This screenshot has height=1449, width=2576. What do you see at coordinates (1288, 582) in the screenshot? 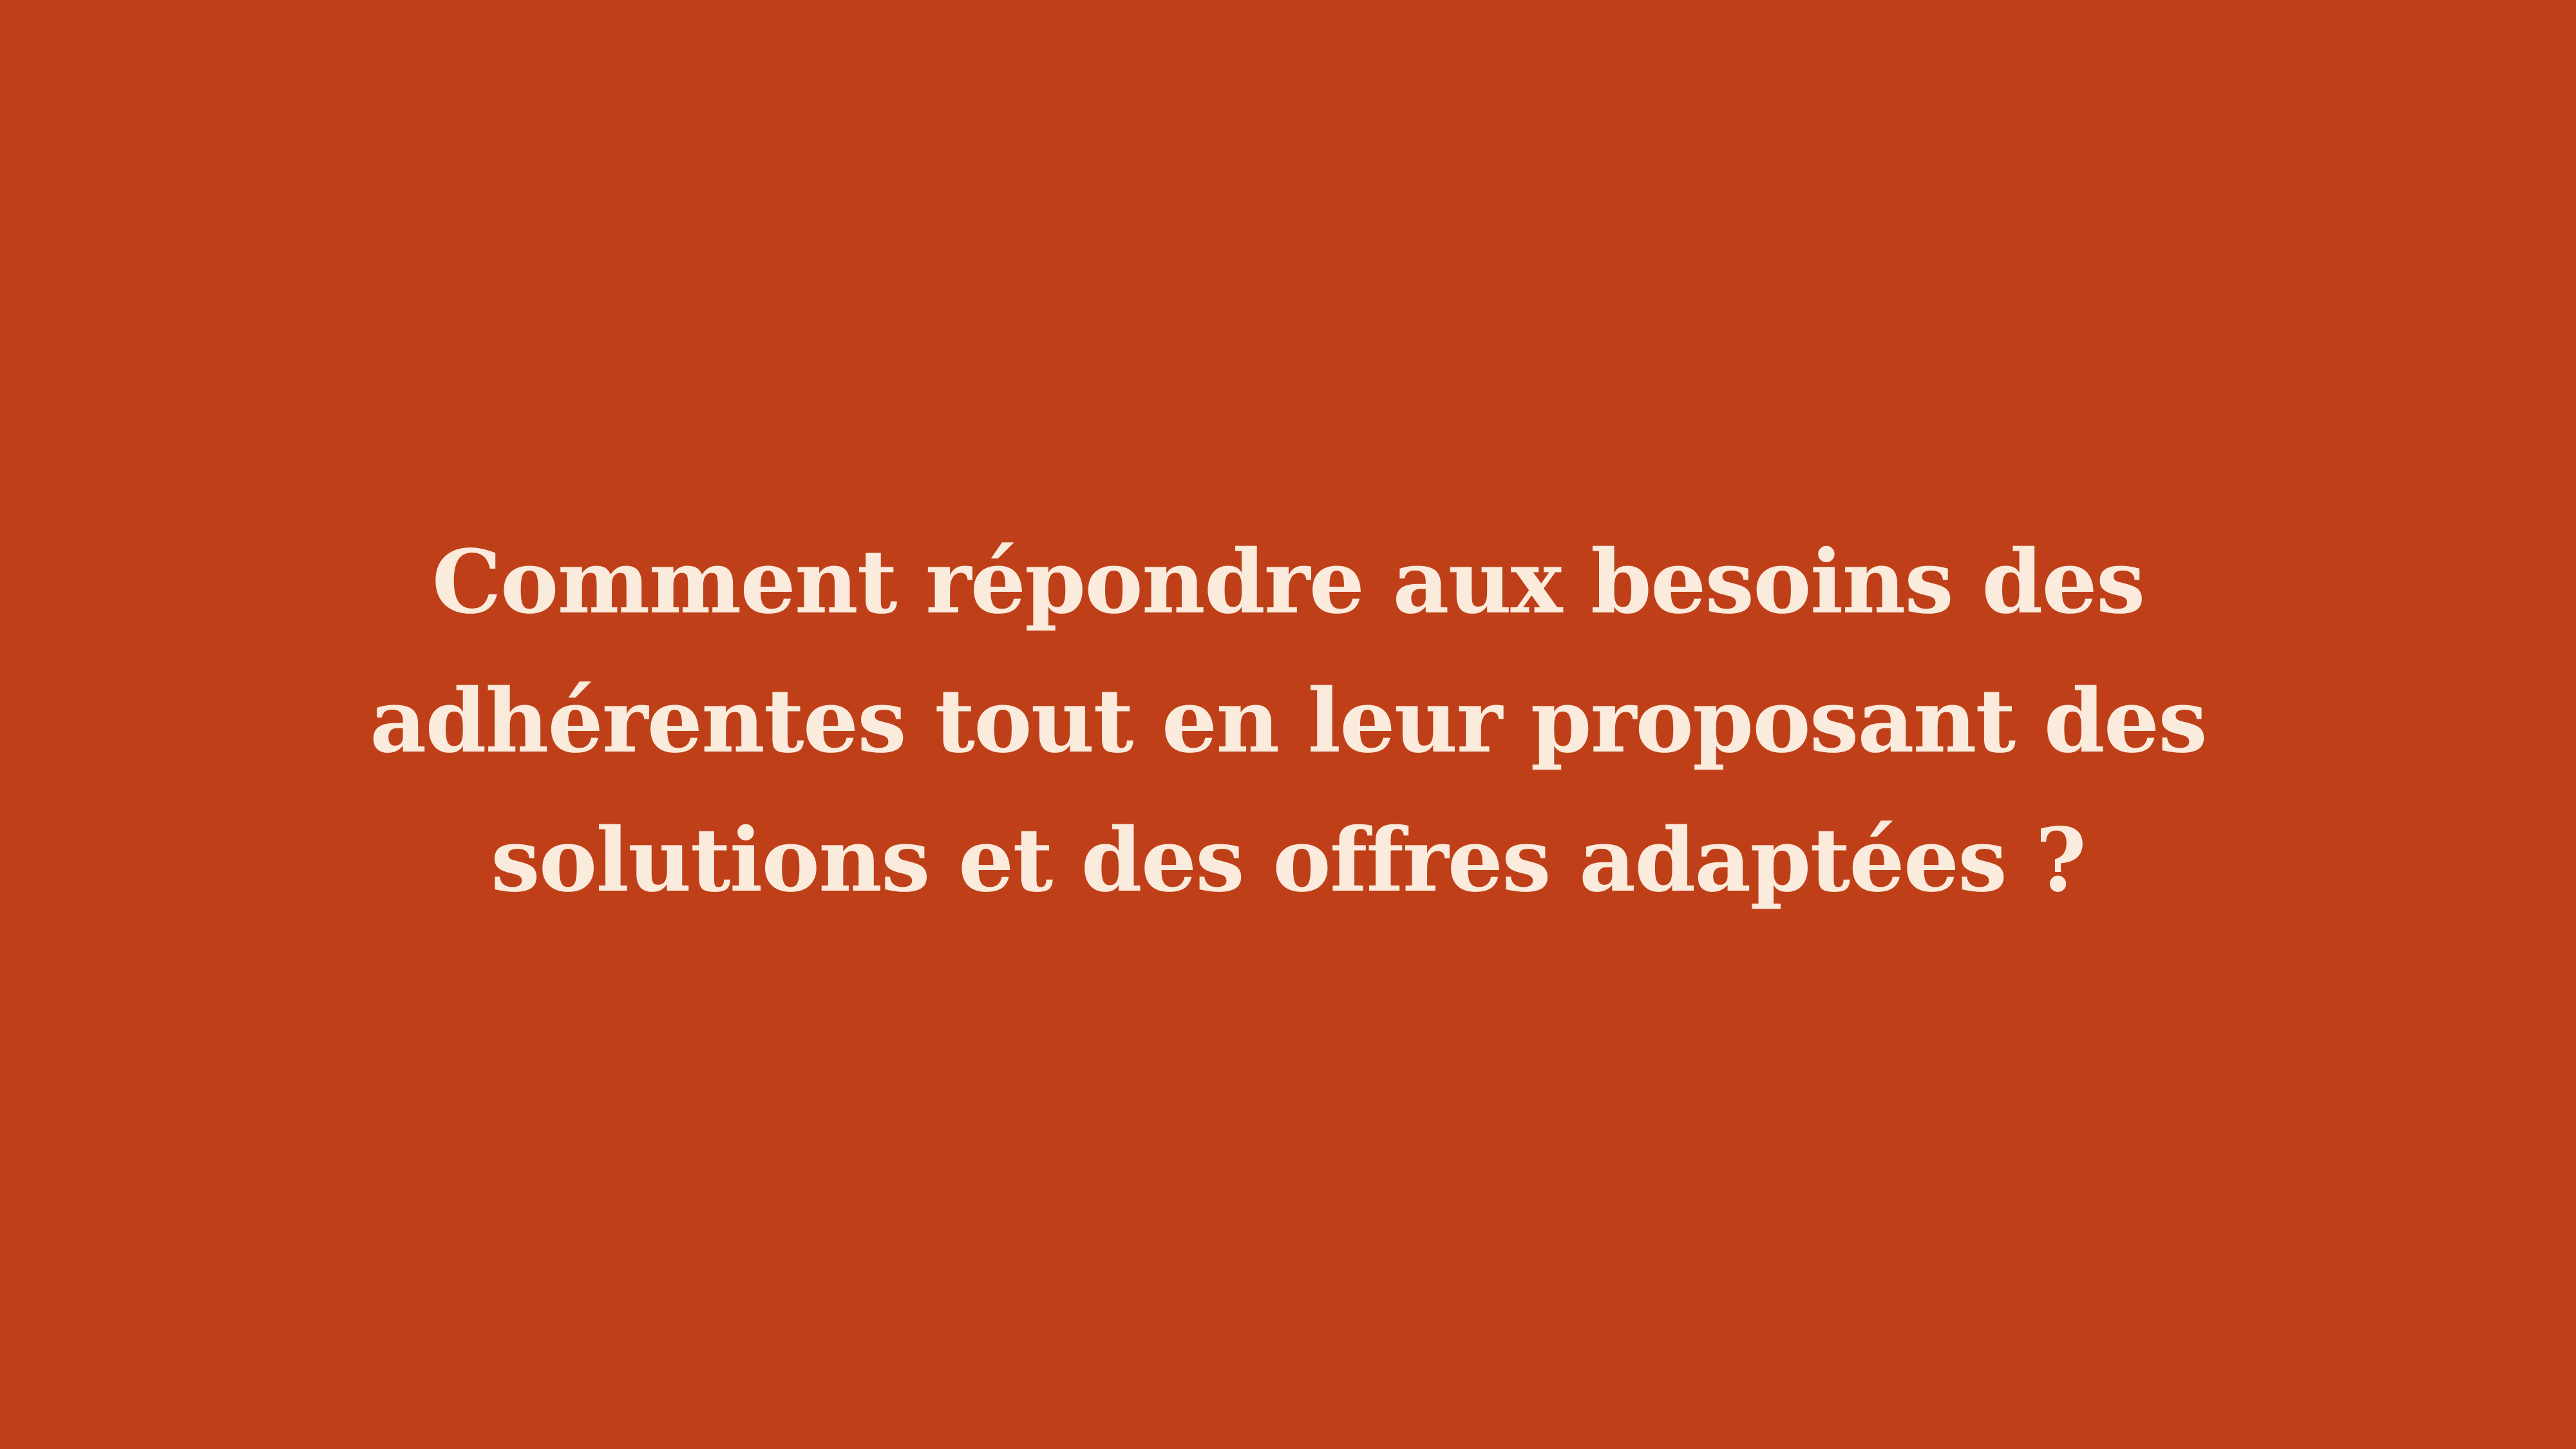
I see `question-line-1: Comment répondre aux besoins des` at bounding box center [1288, 582].